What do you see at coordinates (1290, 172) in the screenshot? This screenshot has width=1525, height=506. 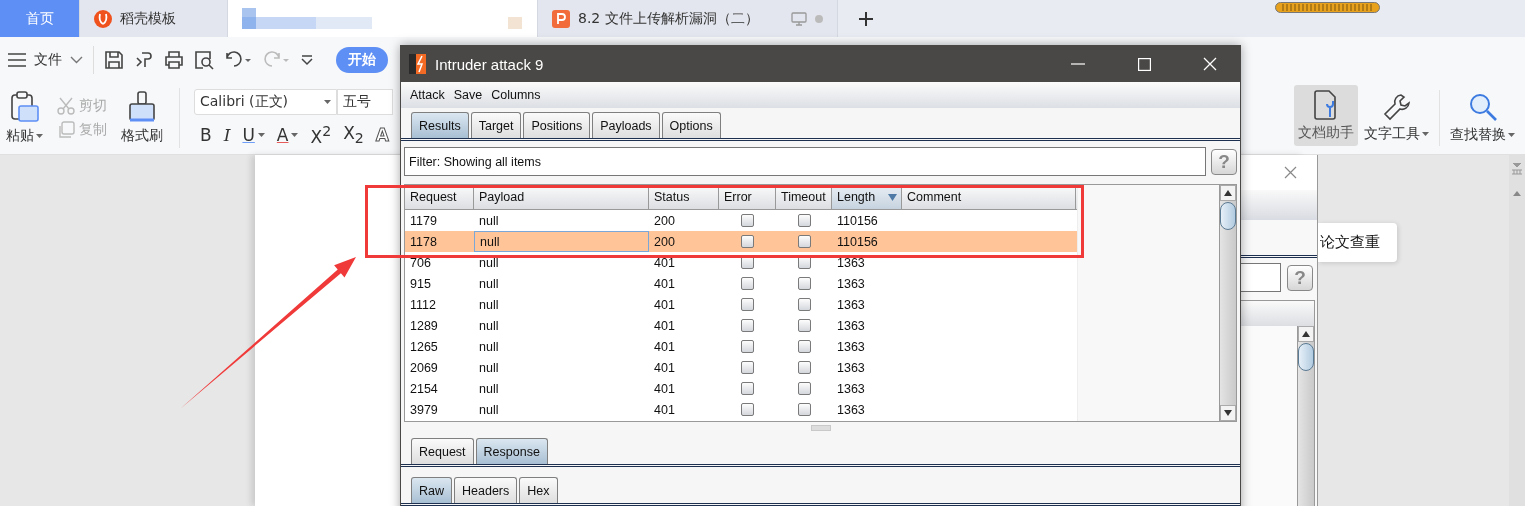 I see `close-icon` at bounding box center [1290, 172].